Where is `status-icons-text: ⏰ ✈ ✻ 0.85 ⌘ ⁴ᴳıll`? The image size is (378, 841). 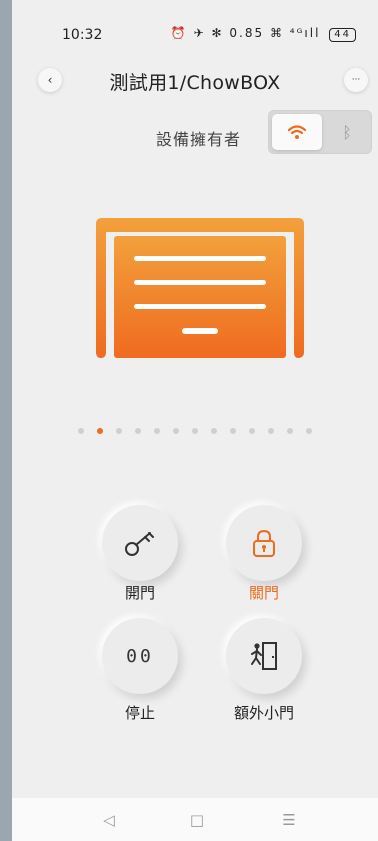 status-icons-text: ⏰ ✈ ✻ 0.85 ⌘ ⁴ᴳıll is located at coordinates (245, 33).